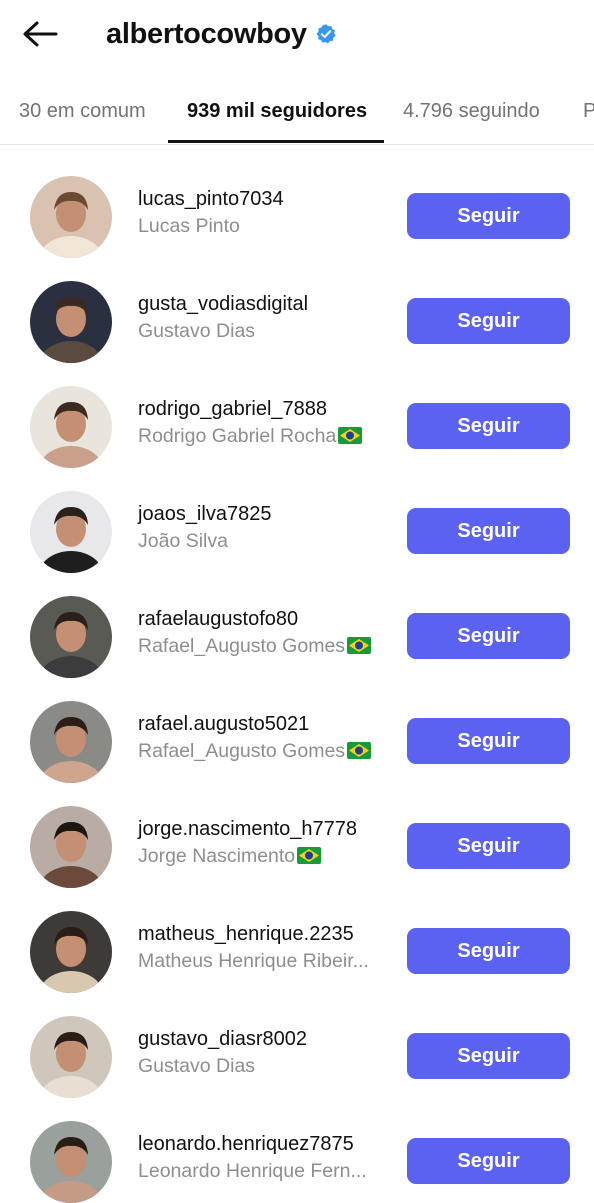  Describe the element at coordinates (206, 33) in the screenshot. I see `page-title: albertocowboy` at that location.